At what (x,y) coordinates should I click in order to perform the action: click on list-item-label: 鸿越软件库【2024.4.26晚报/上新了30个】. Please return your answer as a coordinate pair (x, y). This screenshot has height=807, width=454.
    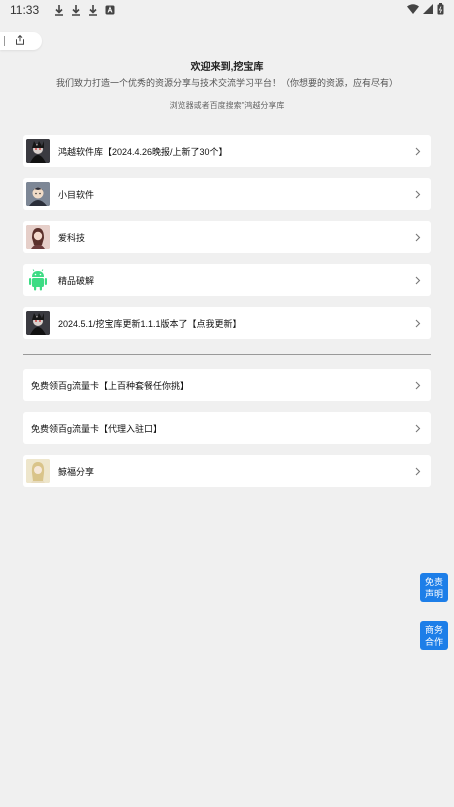
    Looking at the image, I should click on (143, 151).